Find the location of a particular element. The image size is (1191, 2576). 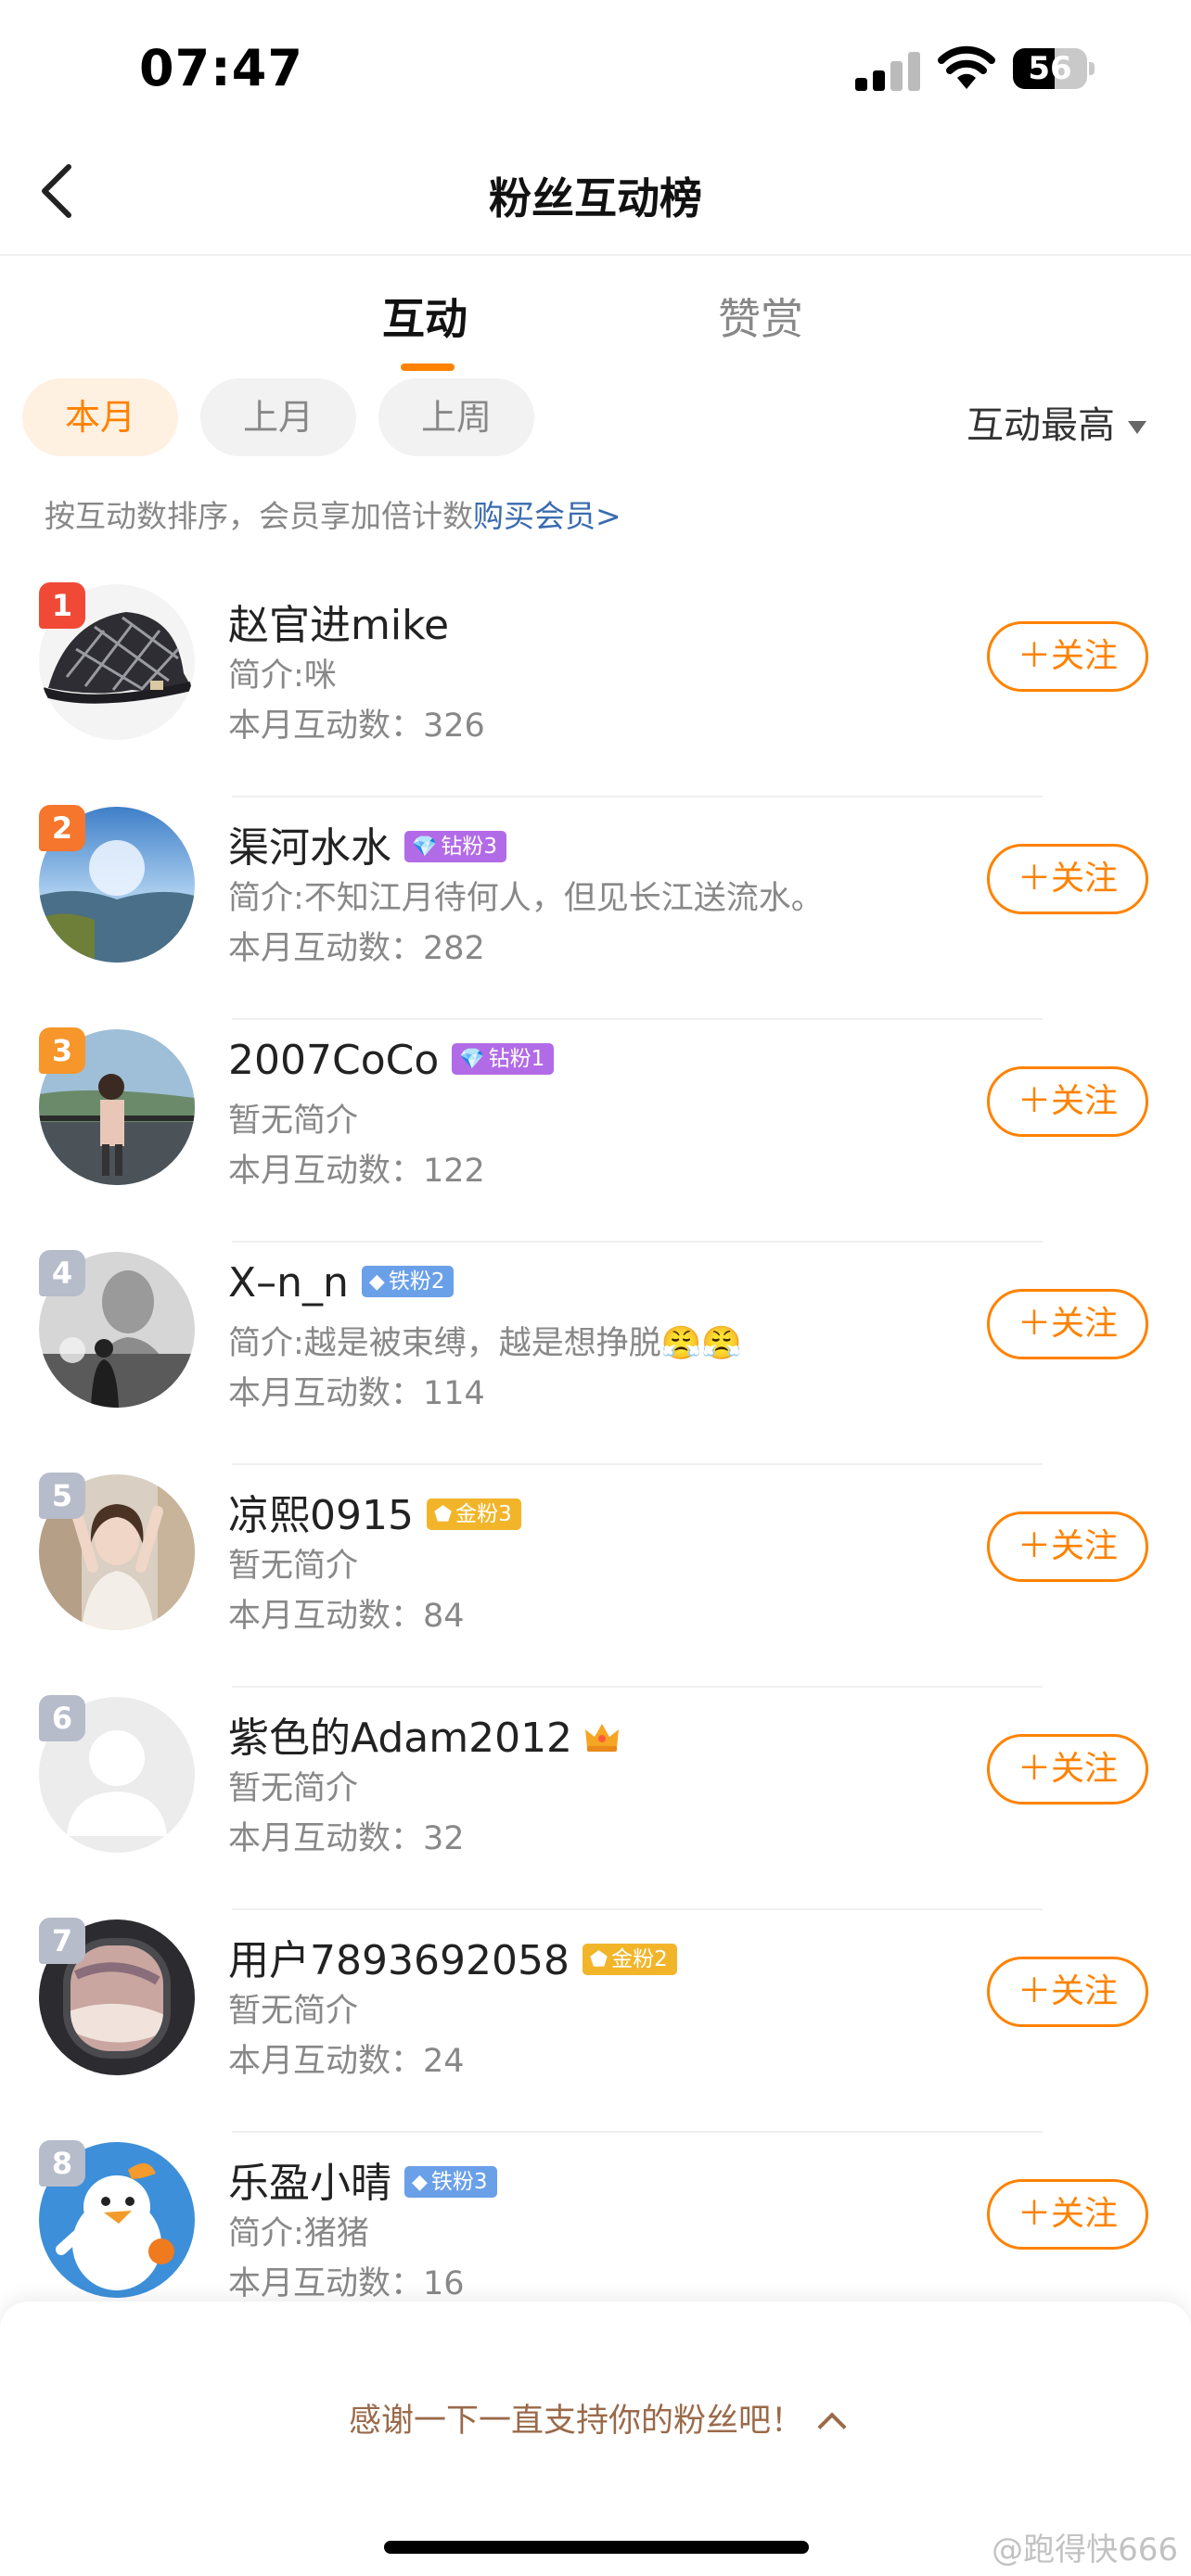

tab-bar: 互动 赞赏 is located at coordinates (595, 316).